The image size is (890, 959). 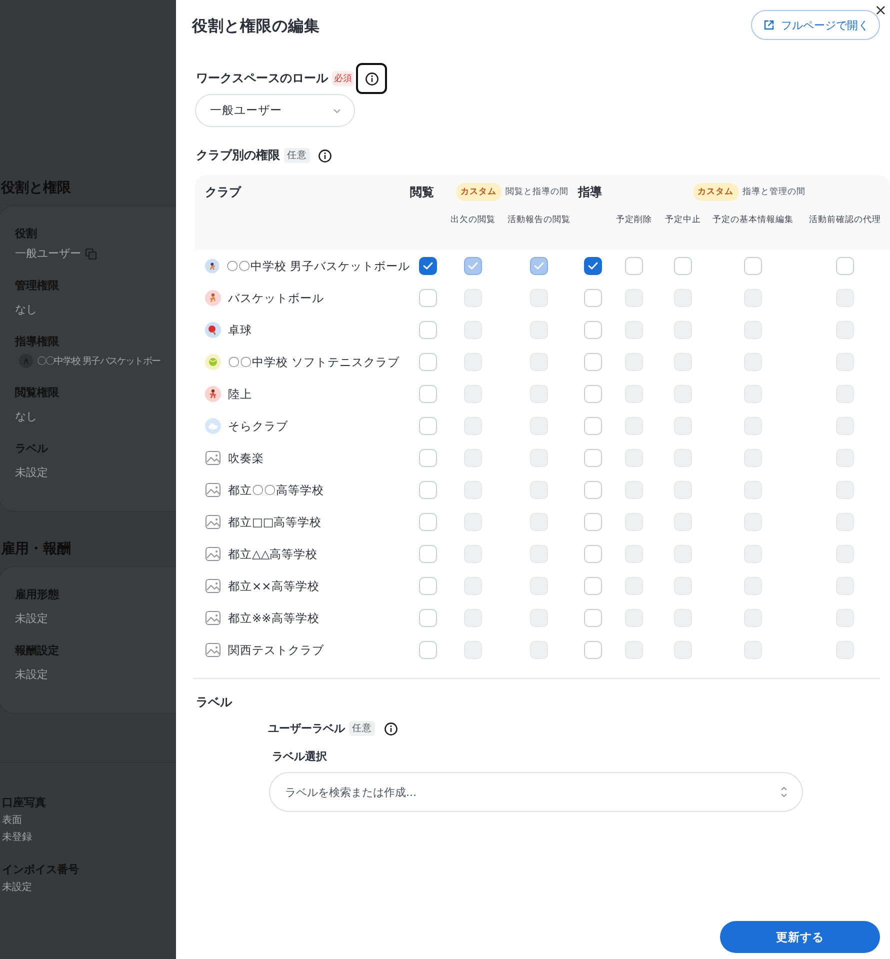 What do you see at coordinates (774, 192) in the screenshot?
I see `group-label: 指導と管理の間` at bounding box center [774, 192].